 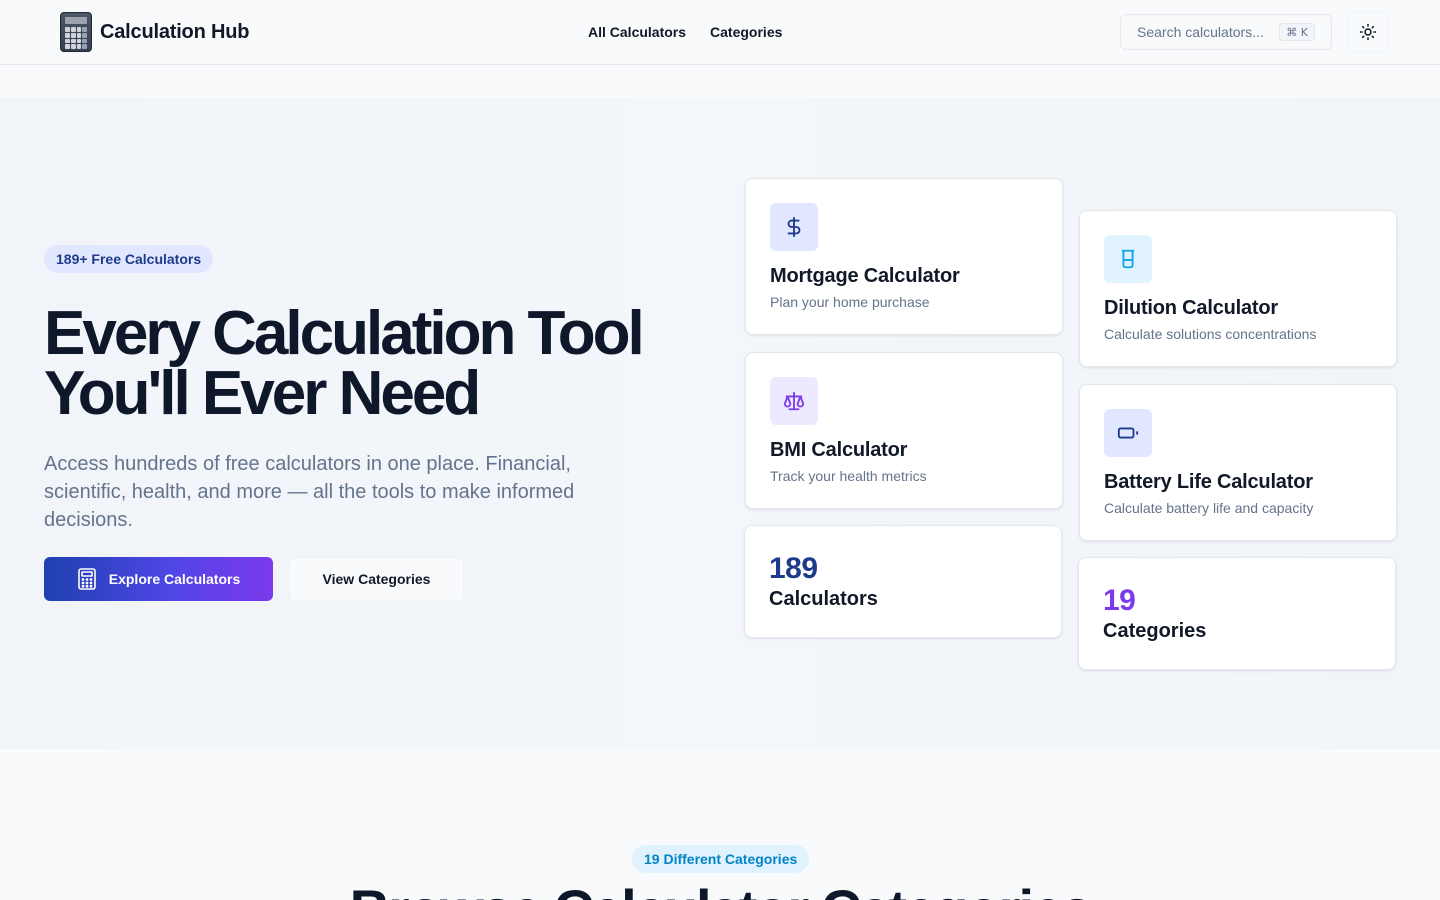 I want to click on battery-card-subtitle: Calculate battery life and capacity, so click(x=1209, y=508).